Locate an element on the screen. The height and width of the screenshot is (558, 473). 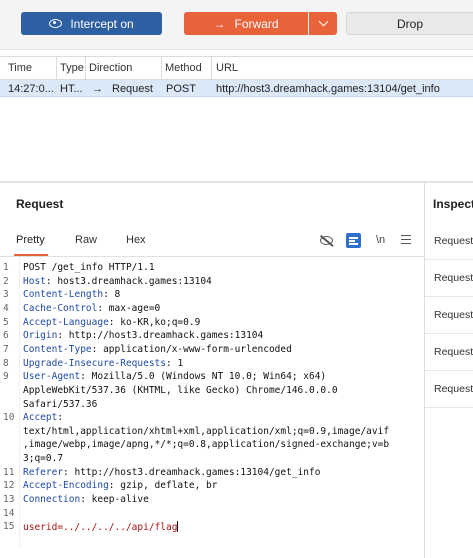
pane-divider is located at coordinates (236, 182).